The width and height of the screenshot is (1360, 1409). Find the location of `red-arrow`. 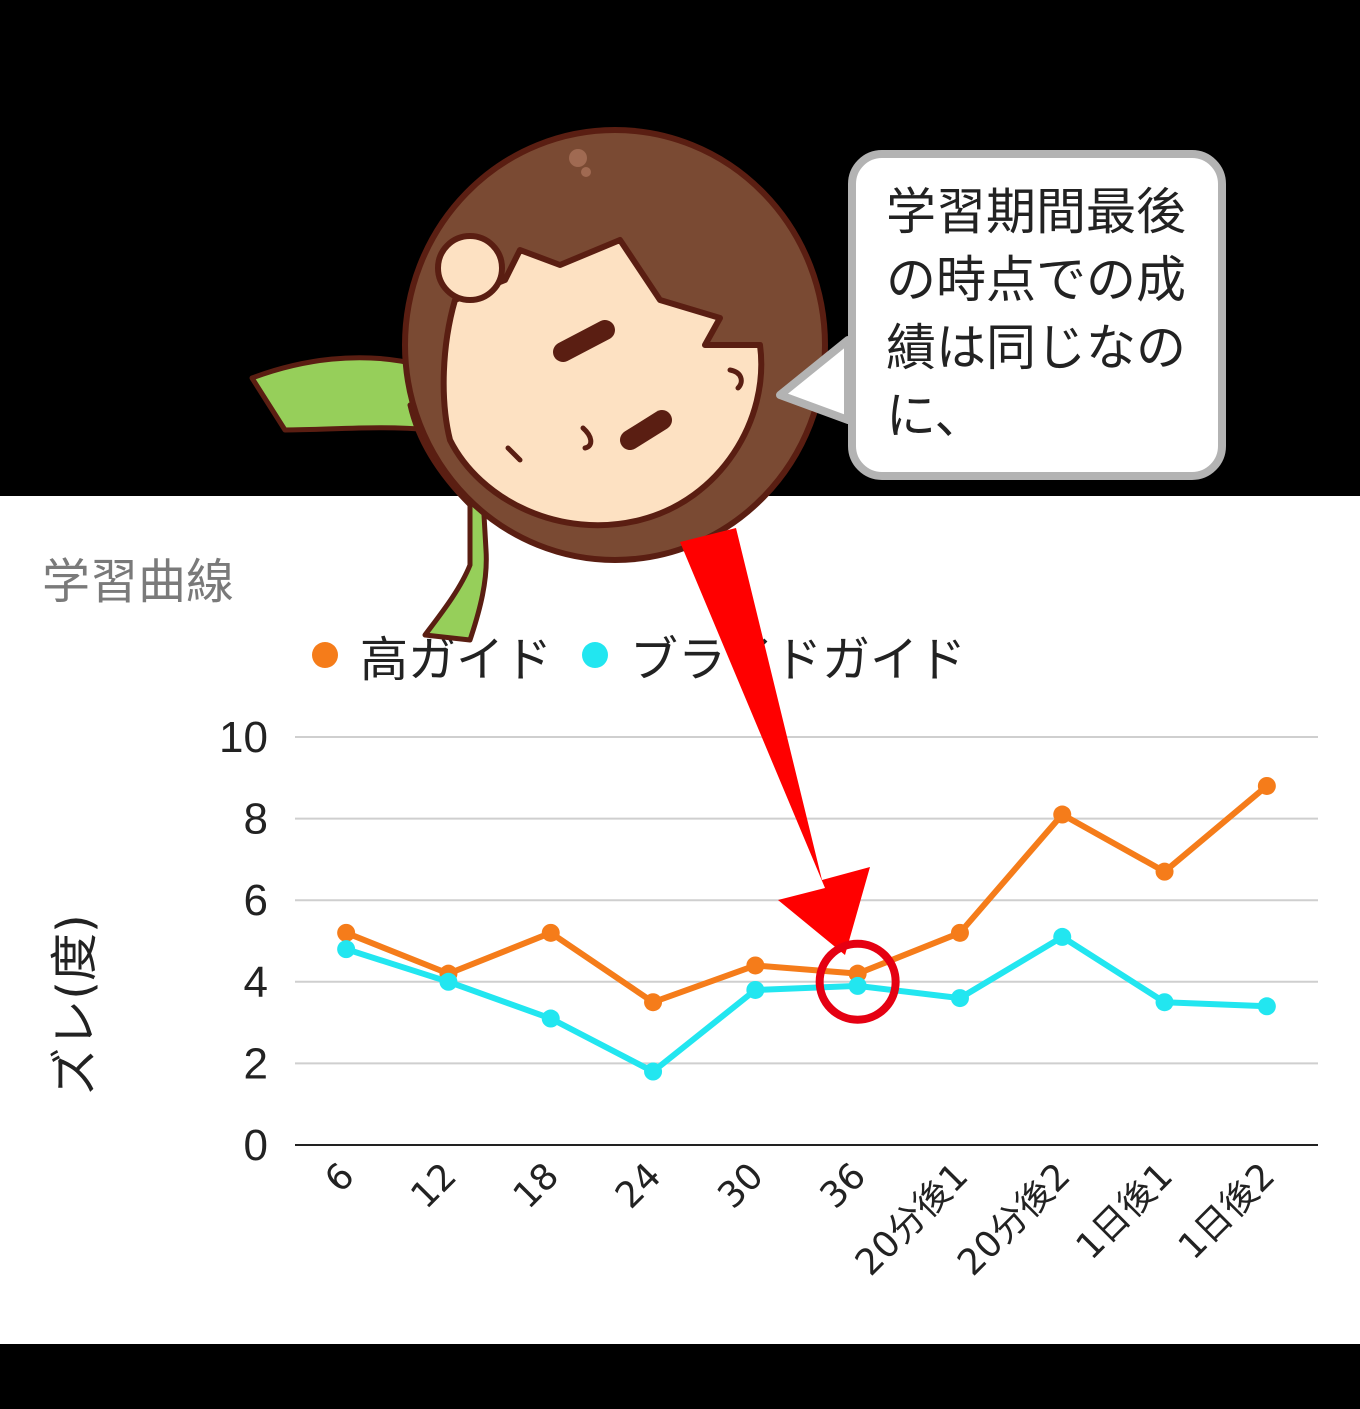

red-arrow is located at coordinates (775, 741).